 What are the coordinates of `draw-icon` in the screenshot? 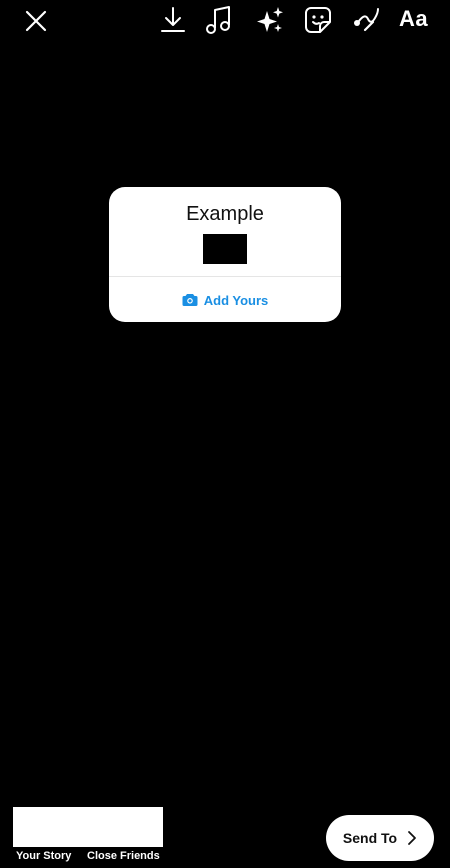 It's located at (366, 20).